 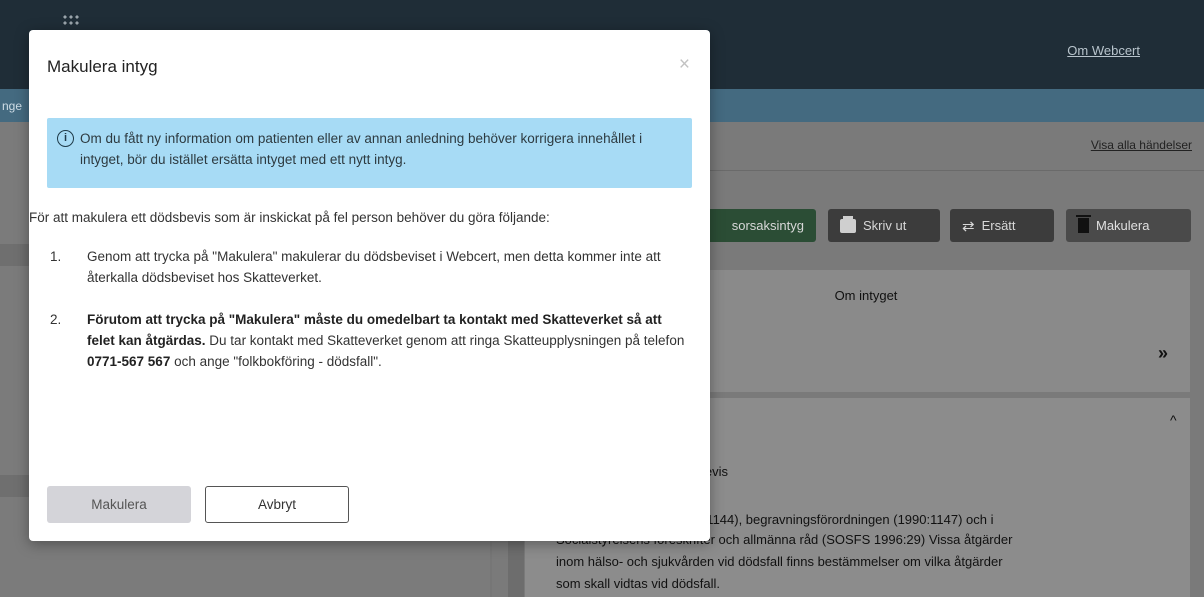 I want to click on close-icon: ×, so click(x=684, y=65).